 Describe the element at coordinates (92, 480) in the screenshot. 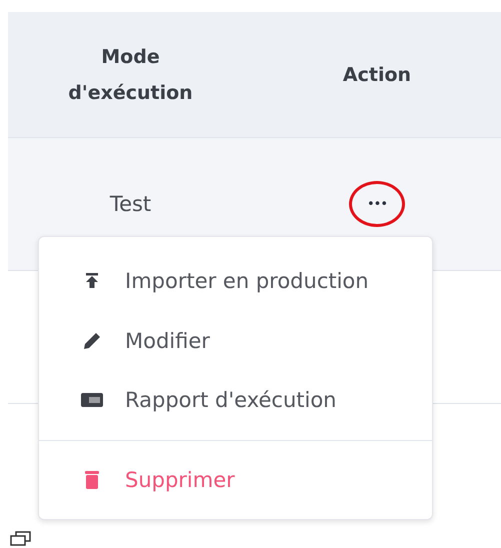

I see `trash-icon` at that location.